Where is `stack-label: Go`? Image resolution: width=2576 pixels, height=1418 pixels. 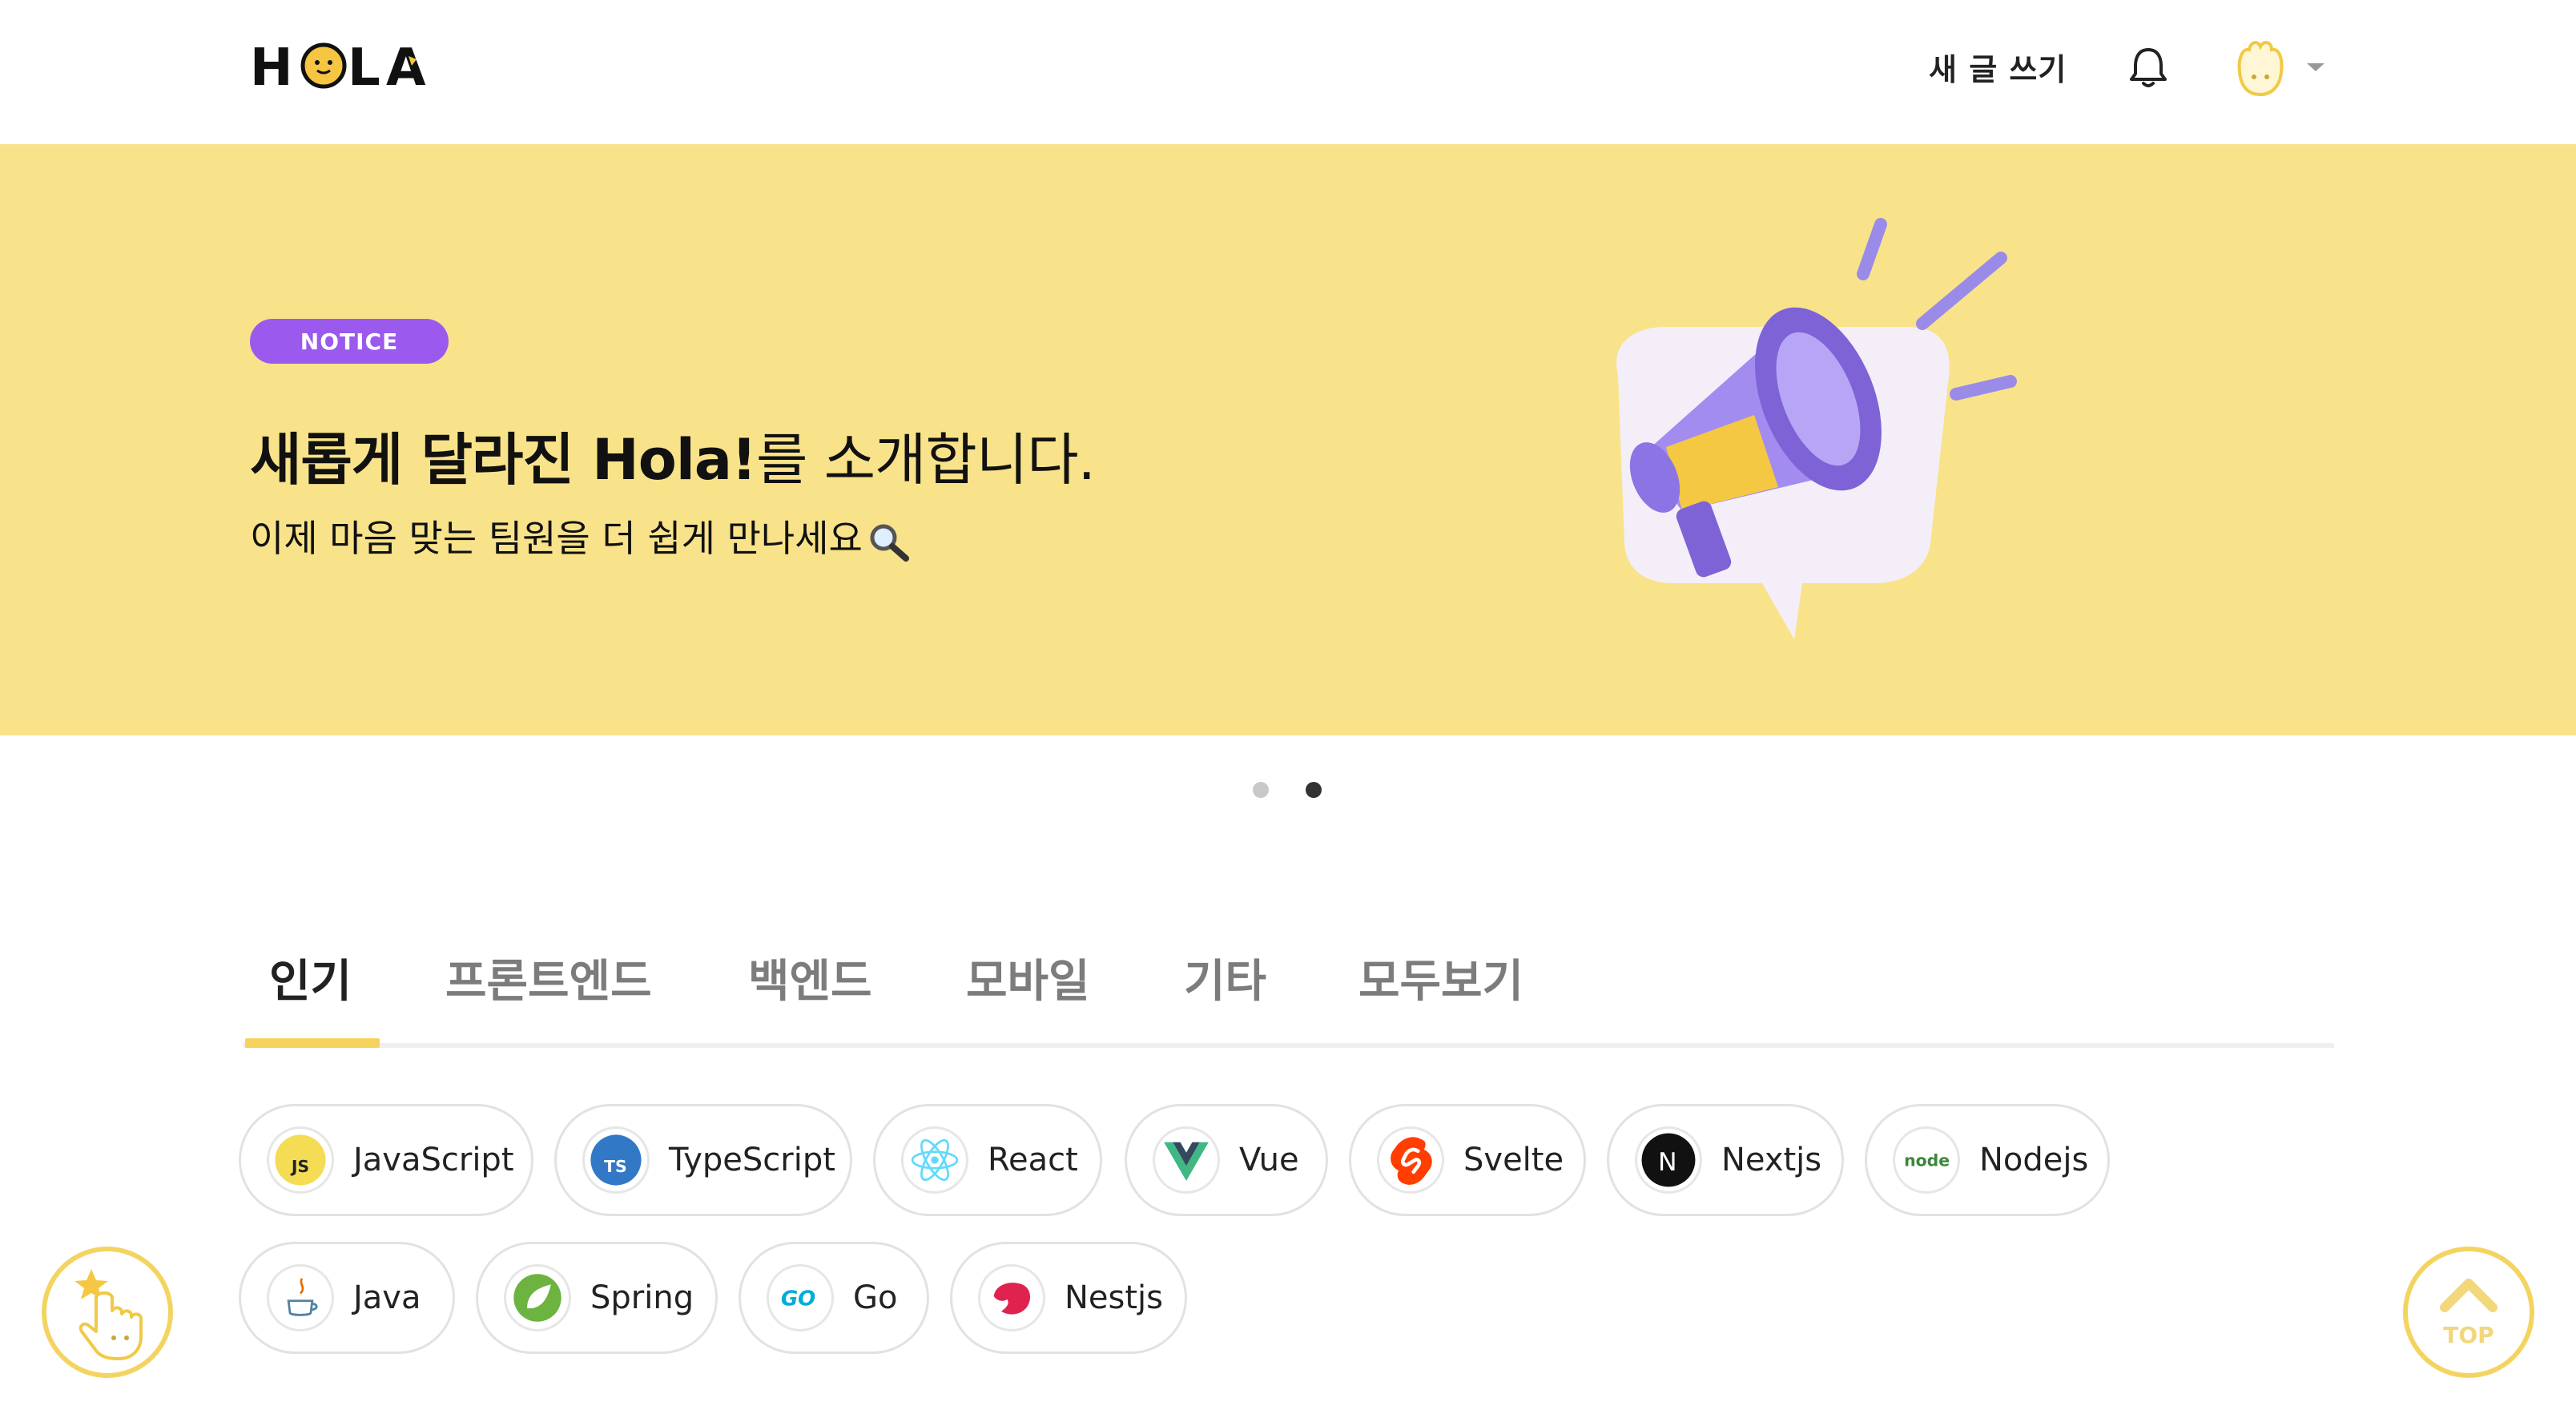
stack-label: Go is located at coordinates (875, 1297).